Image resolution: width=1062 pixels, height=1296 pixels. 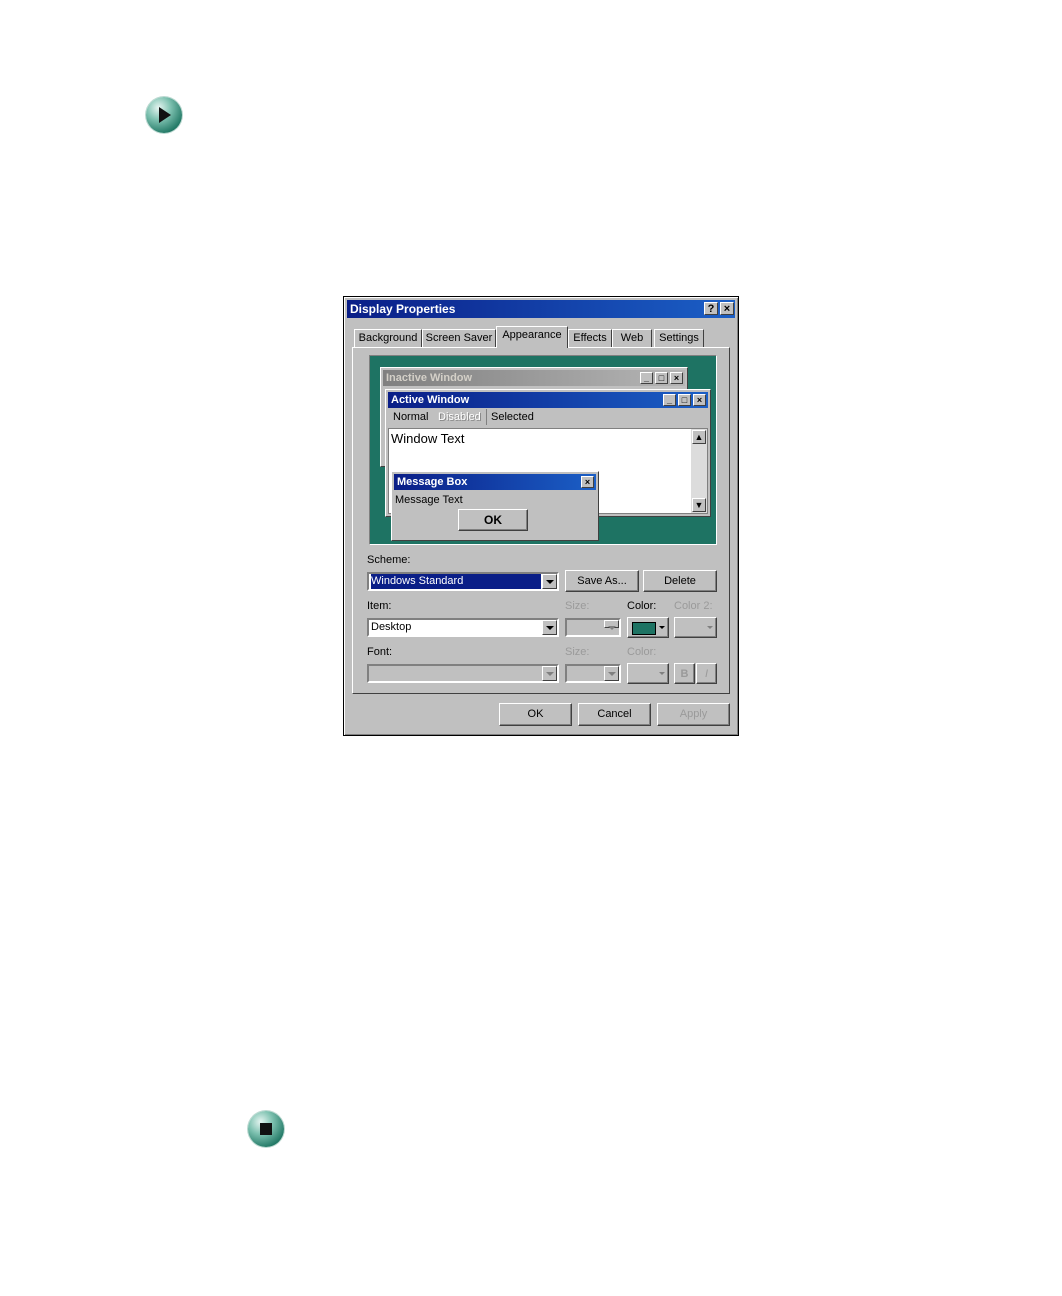 What do you see at coordinates (593, 673) in the screenshot?
I see `font-size-dropdown` at bounding box center [593, 673].